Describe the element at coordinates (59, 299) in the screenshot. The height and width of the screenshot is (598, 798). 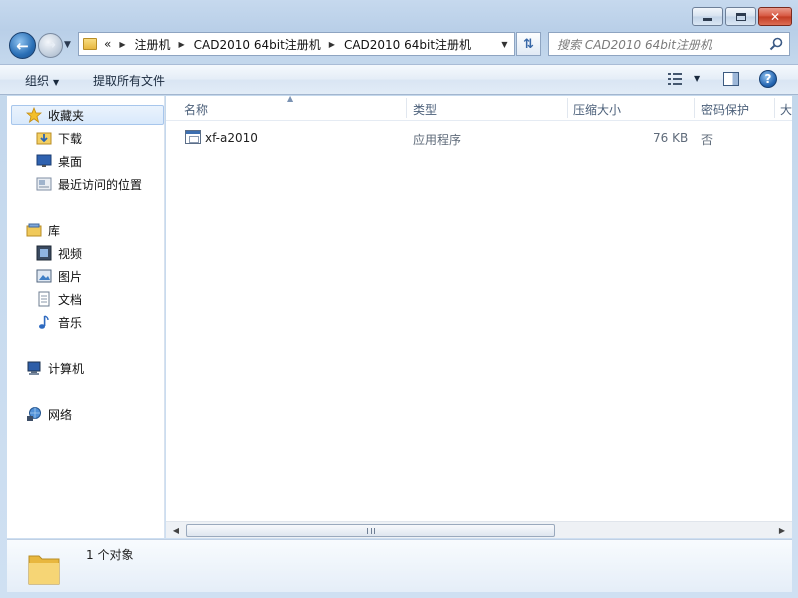
I see `sidebar-item-documents: 文档` at that location.